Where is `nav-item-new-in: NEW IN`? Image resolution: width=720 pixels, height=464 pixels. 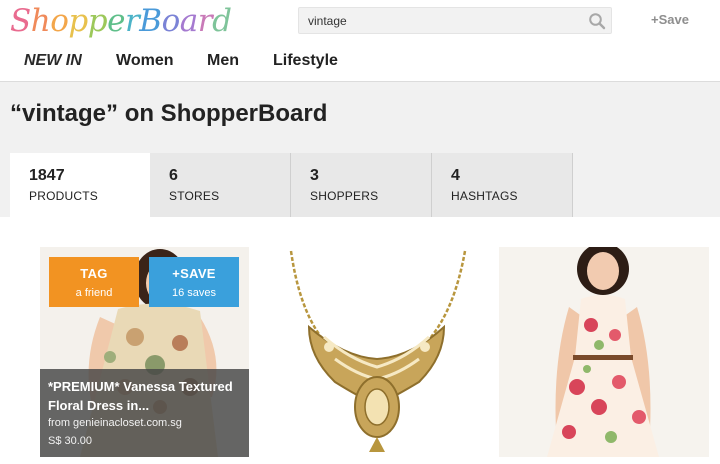 nav-item-new-in: NEW IN is located at coordinates (53, 61).